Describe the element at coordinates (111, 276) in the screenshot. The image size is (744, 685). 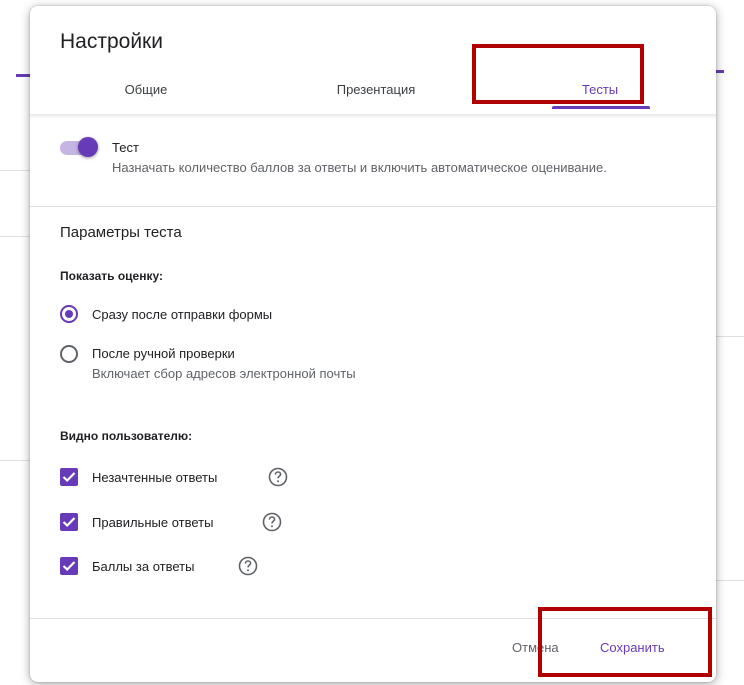
I see `show-grade-heading: Показать оценку:` at that location.